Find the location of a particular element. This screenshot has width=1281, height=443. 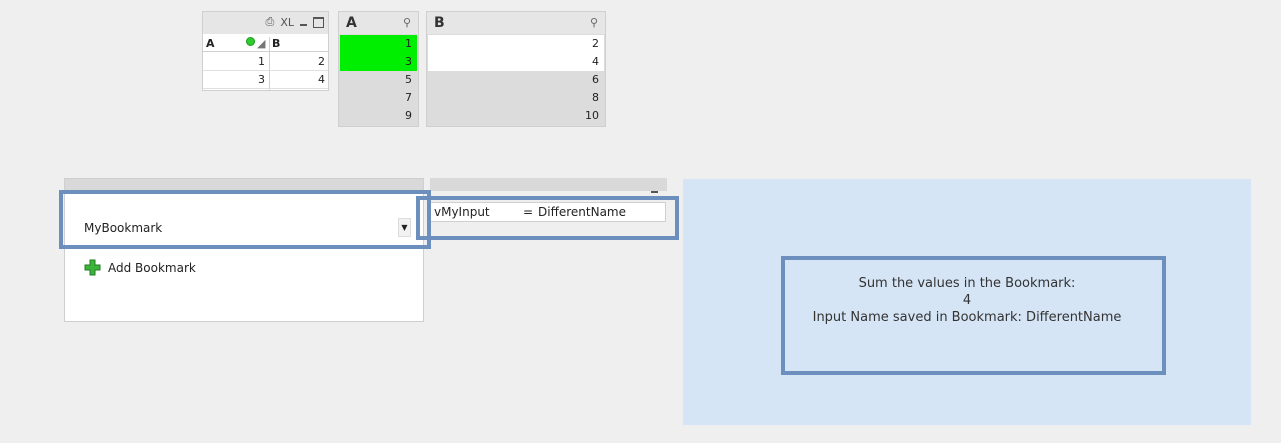

maximize-icon is located at coordinates (318, 22).